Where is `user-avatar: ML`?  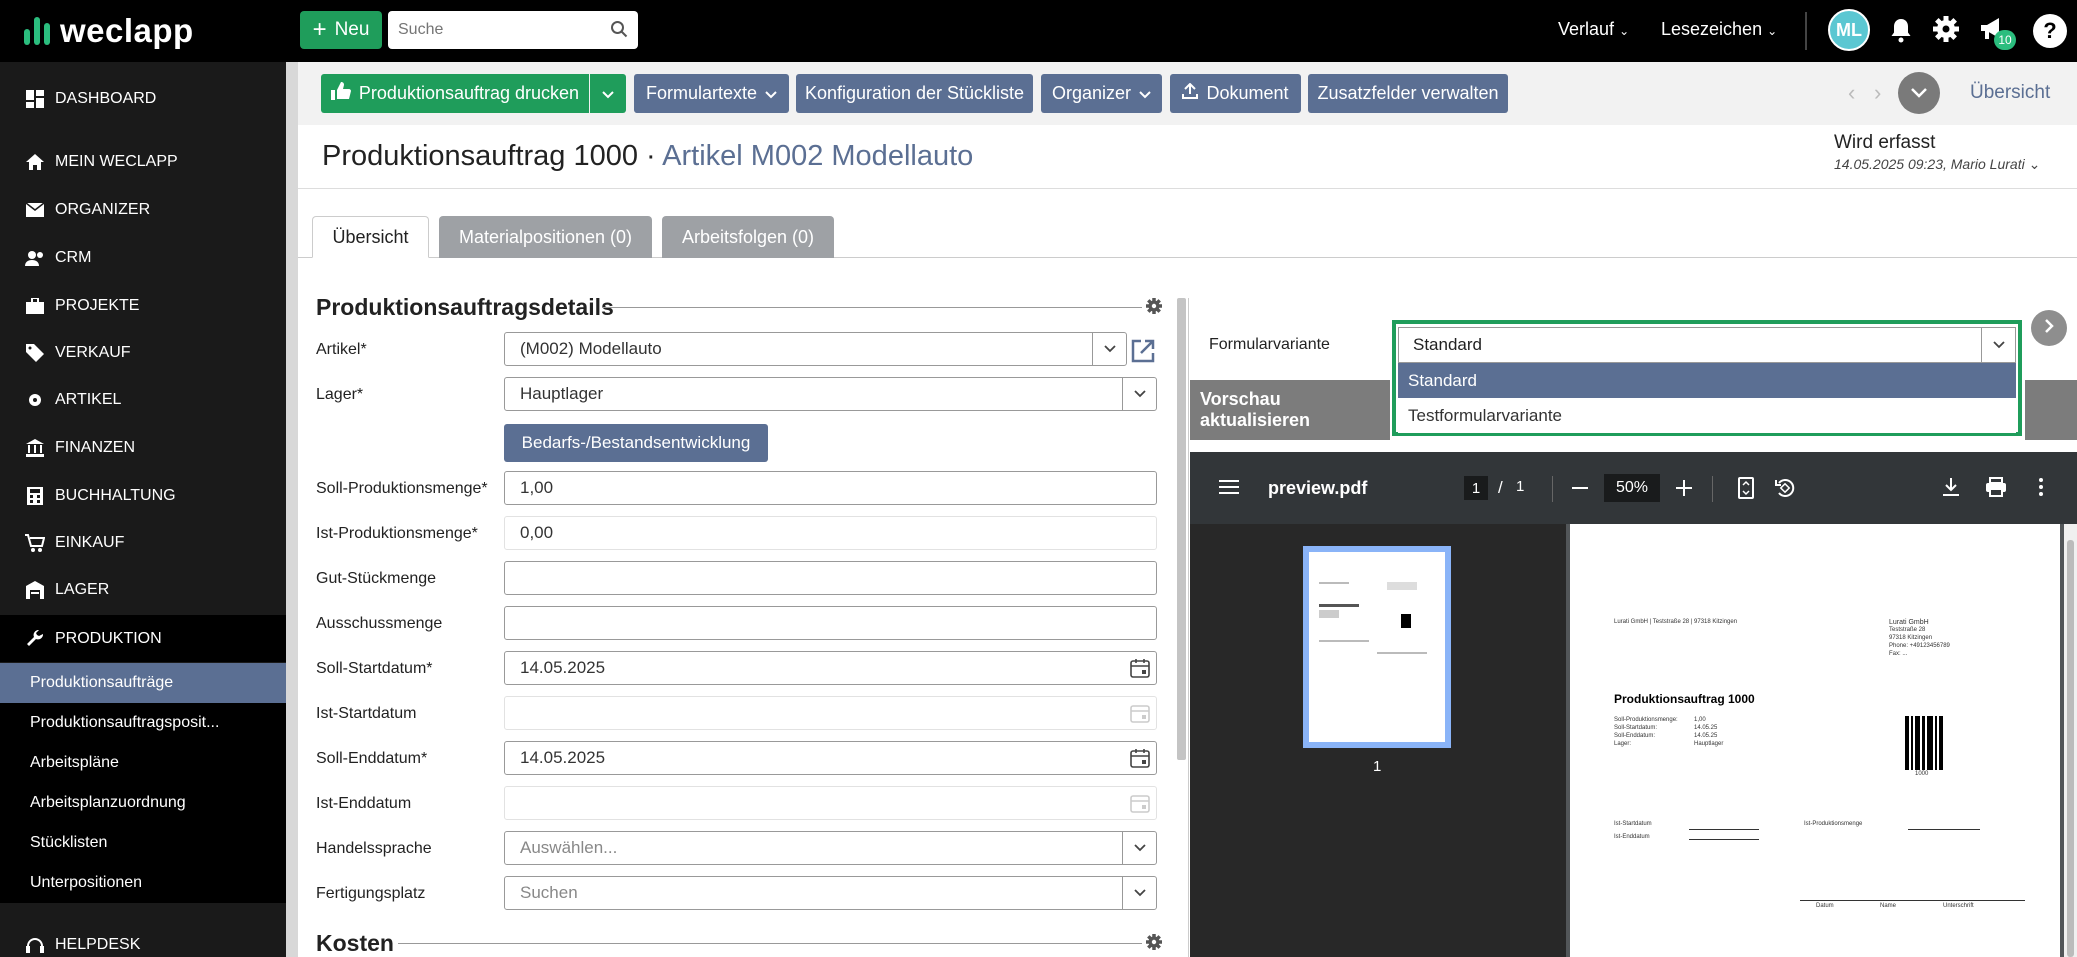
user-avatar: ML is located at coordinates (1849, 30).